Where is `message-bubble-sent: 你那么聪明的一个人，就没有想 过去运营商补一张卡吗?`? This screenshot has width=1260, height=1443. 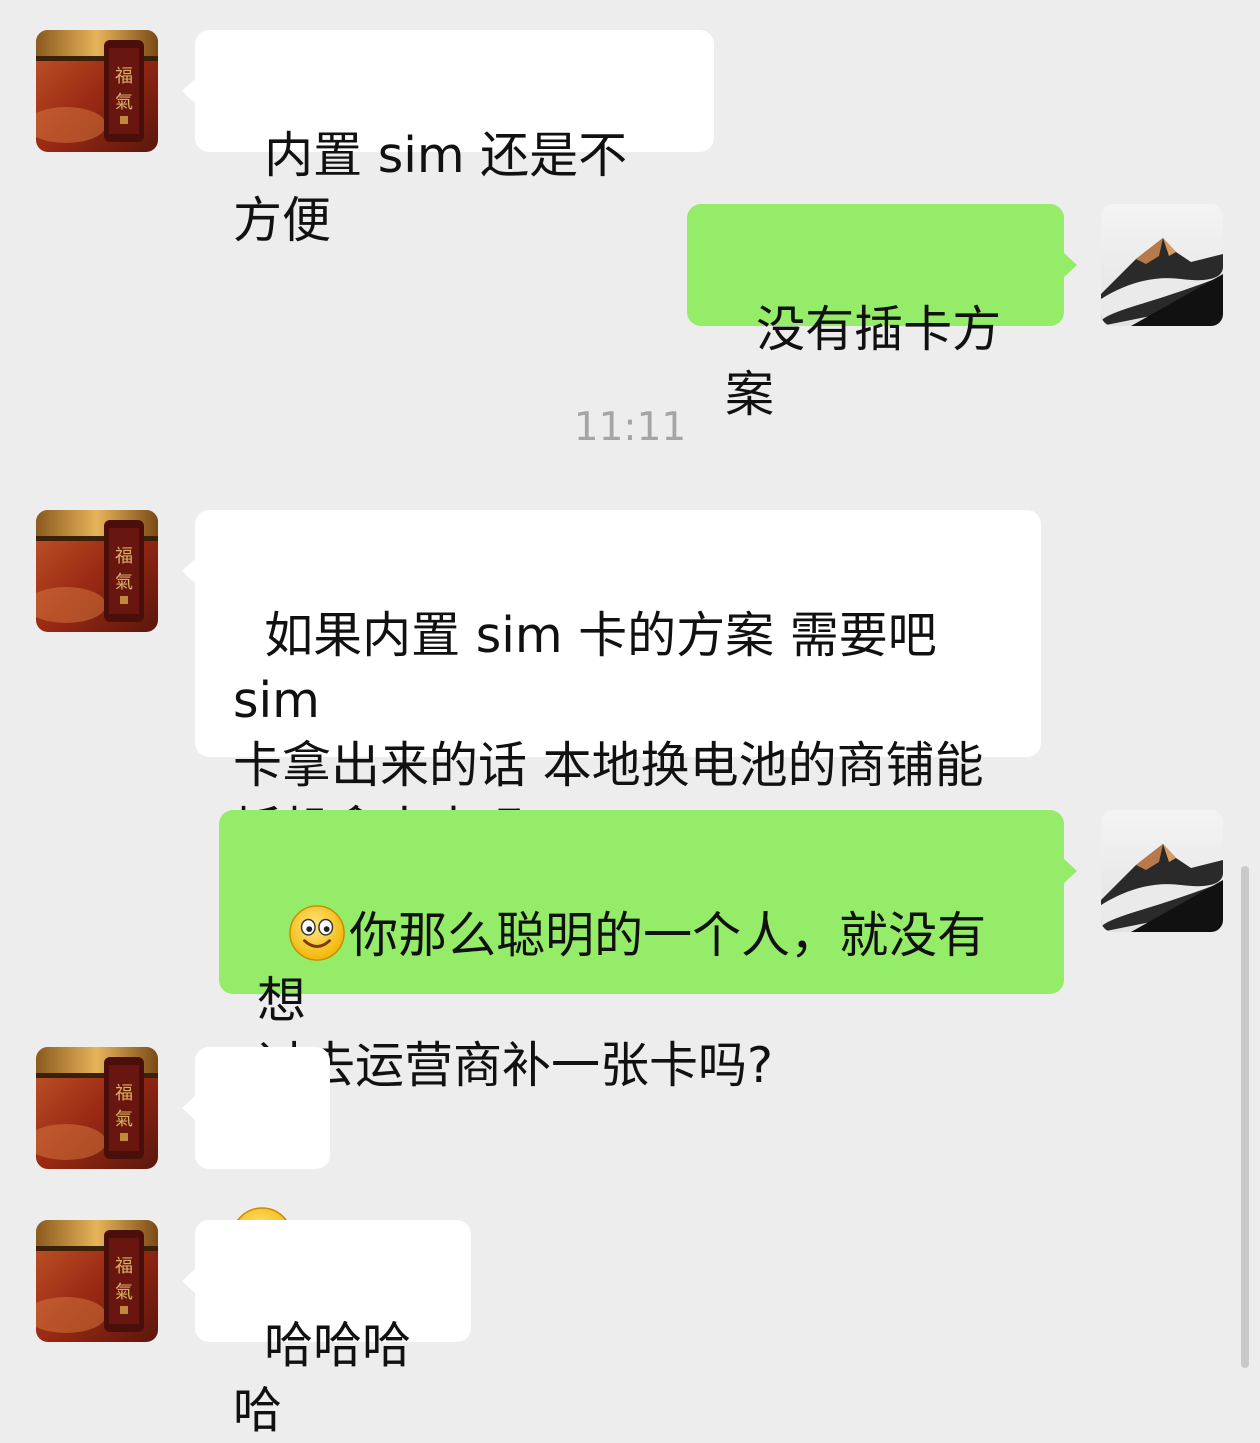
message-bubble-sent: 你那么聪明的一个人，就没有想 过去运营商补一张卡吗? is located at coordinates (648, 952).